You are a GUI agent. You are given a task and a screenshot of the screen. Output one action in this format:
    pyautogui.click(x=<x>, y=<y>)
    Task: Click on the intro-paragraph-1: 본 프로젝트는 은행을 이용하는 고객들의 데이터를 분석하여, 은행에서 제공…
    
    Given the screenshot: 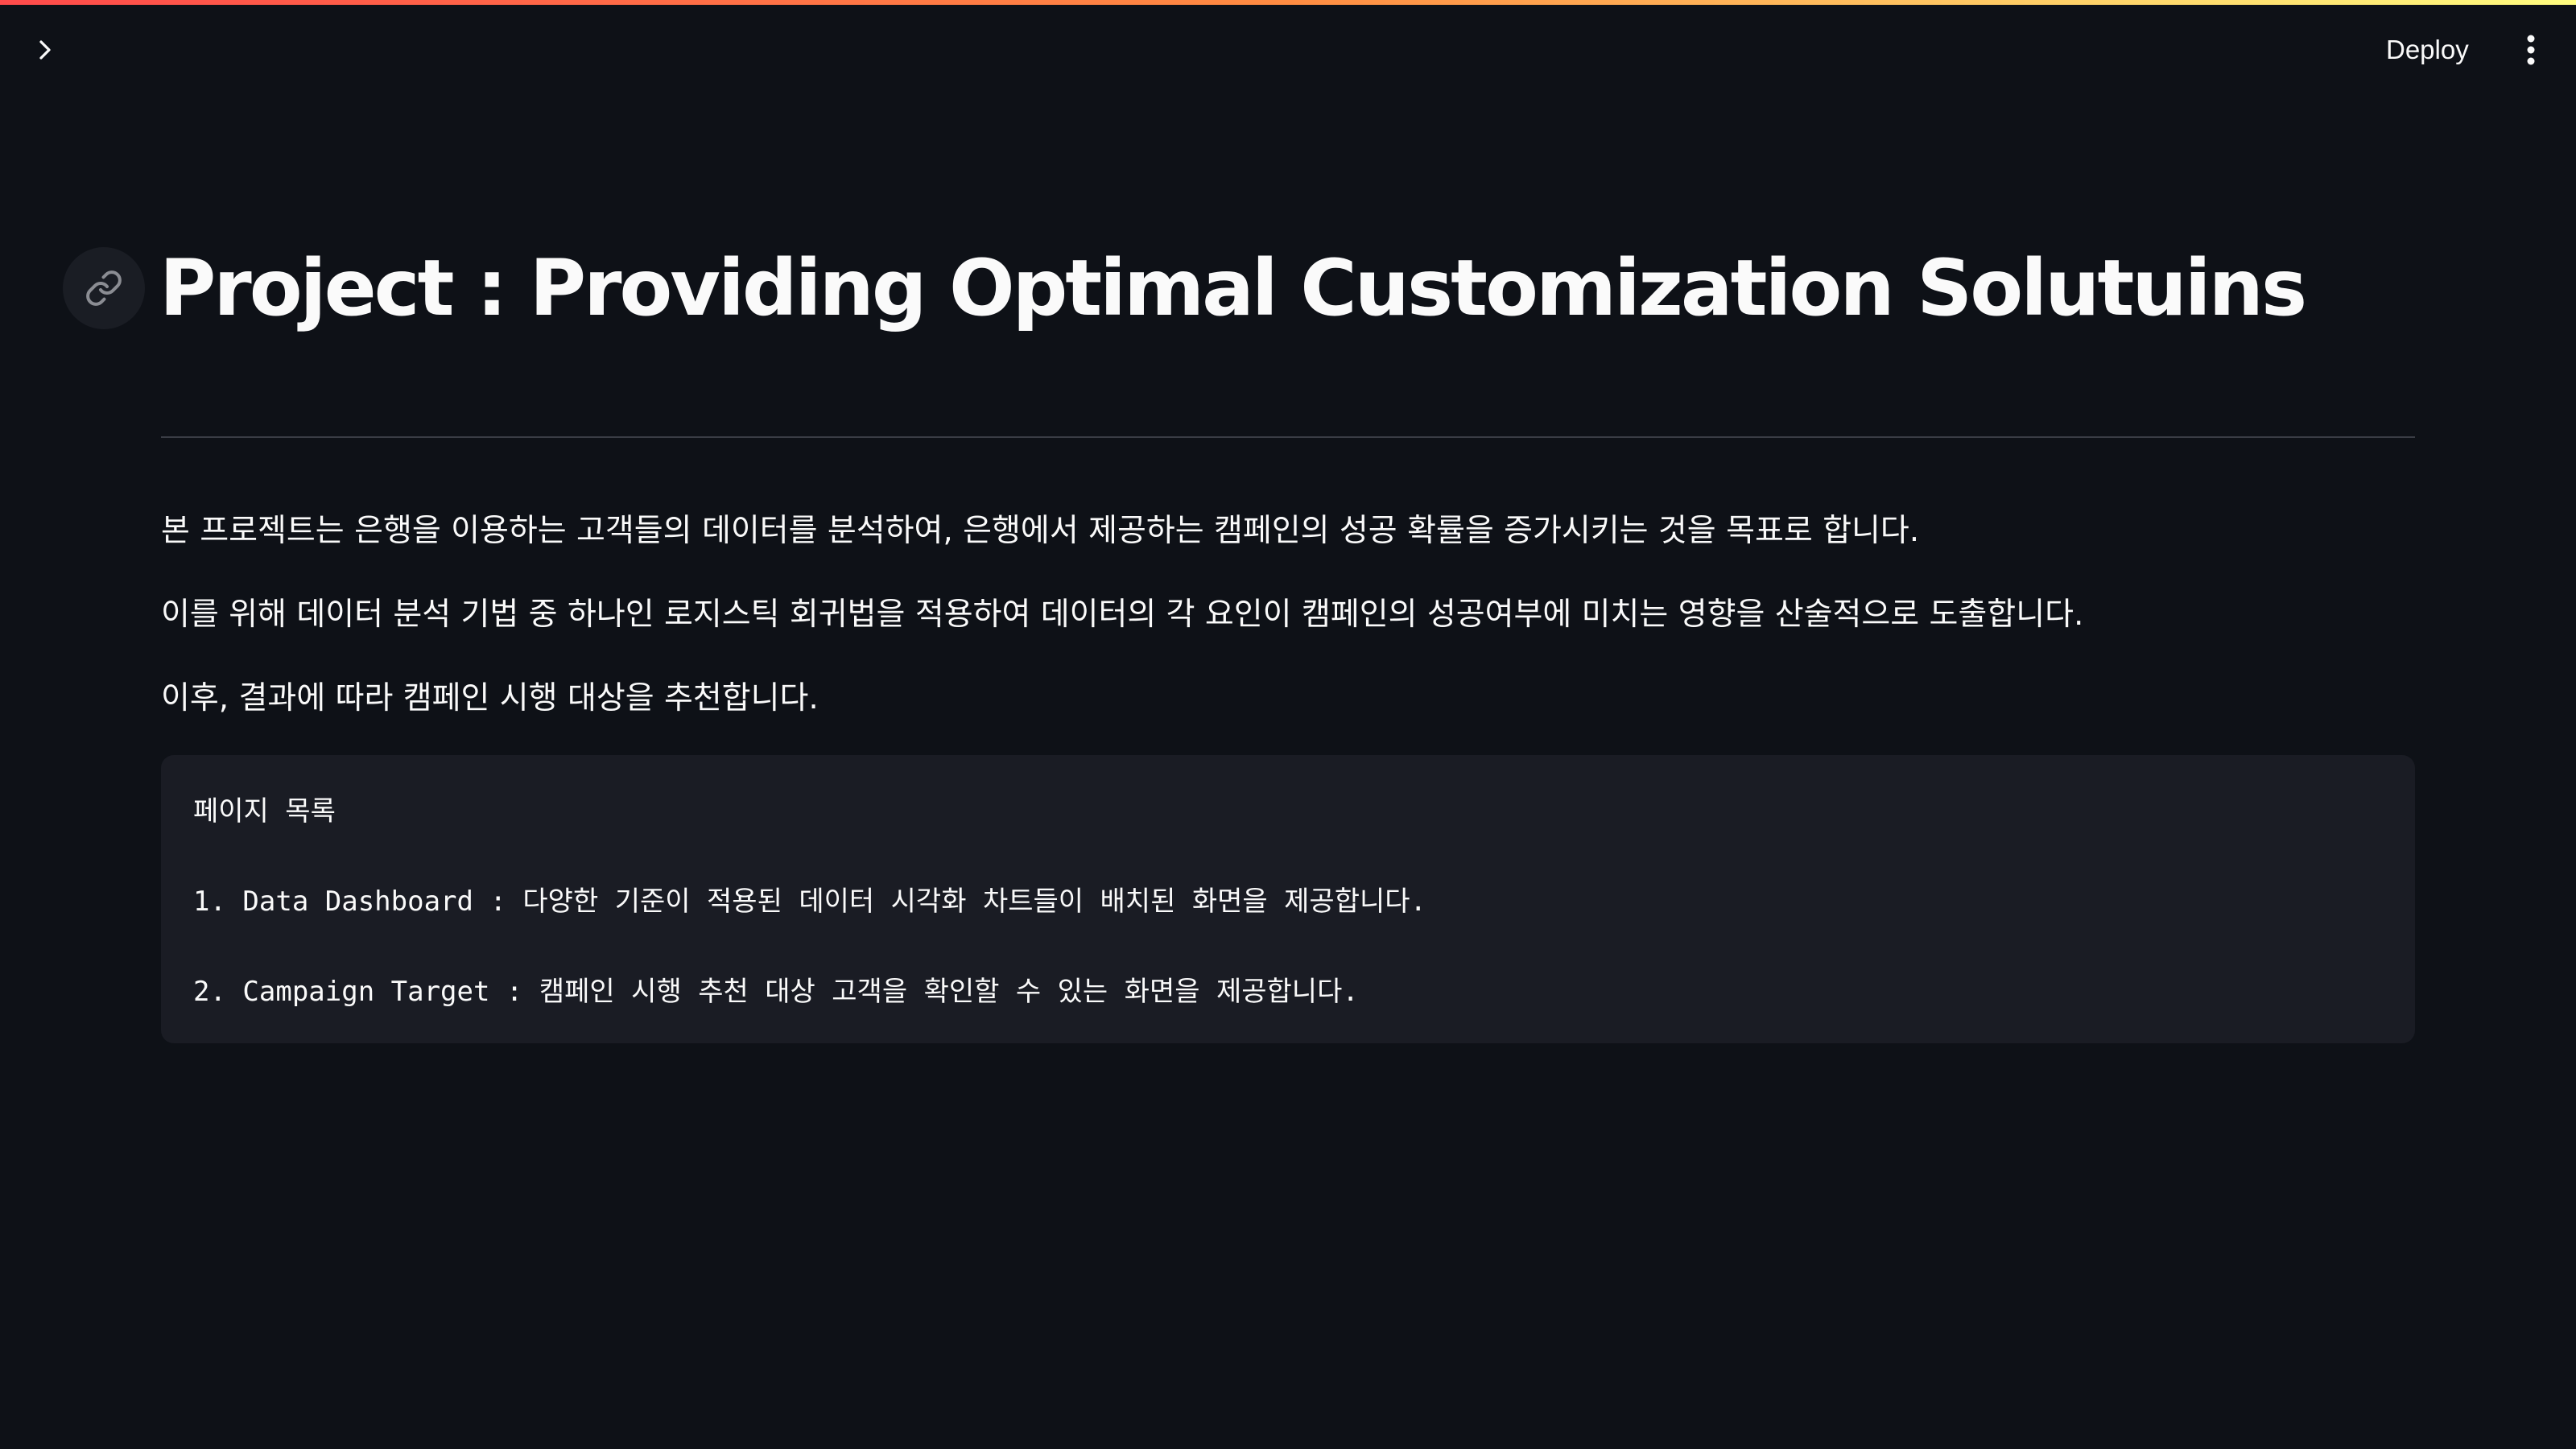 What is the action you would take?
    pyautogui.click(x=1040, y=531)
    